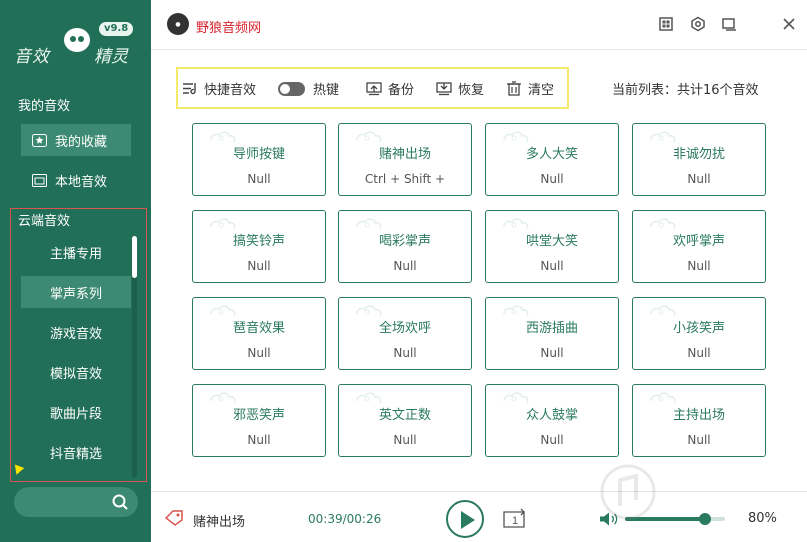 The image size is (807, 542). What do you see at coordinates (111, 57) in the screenshot?
I see `logo-text-right: 精灵` at bounding box center [111, 57].